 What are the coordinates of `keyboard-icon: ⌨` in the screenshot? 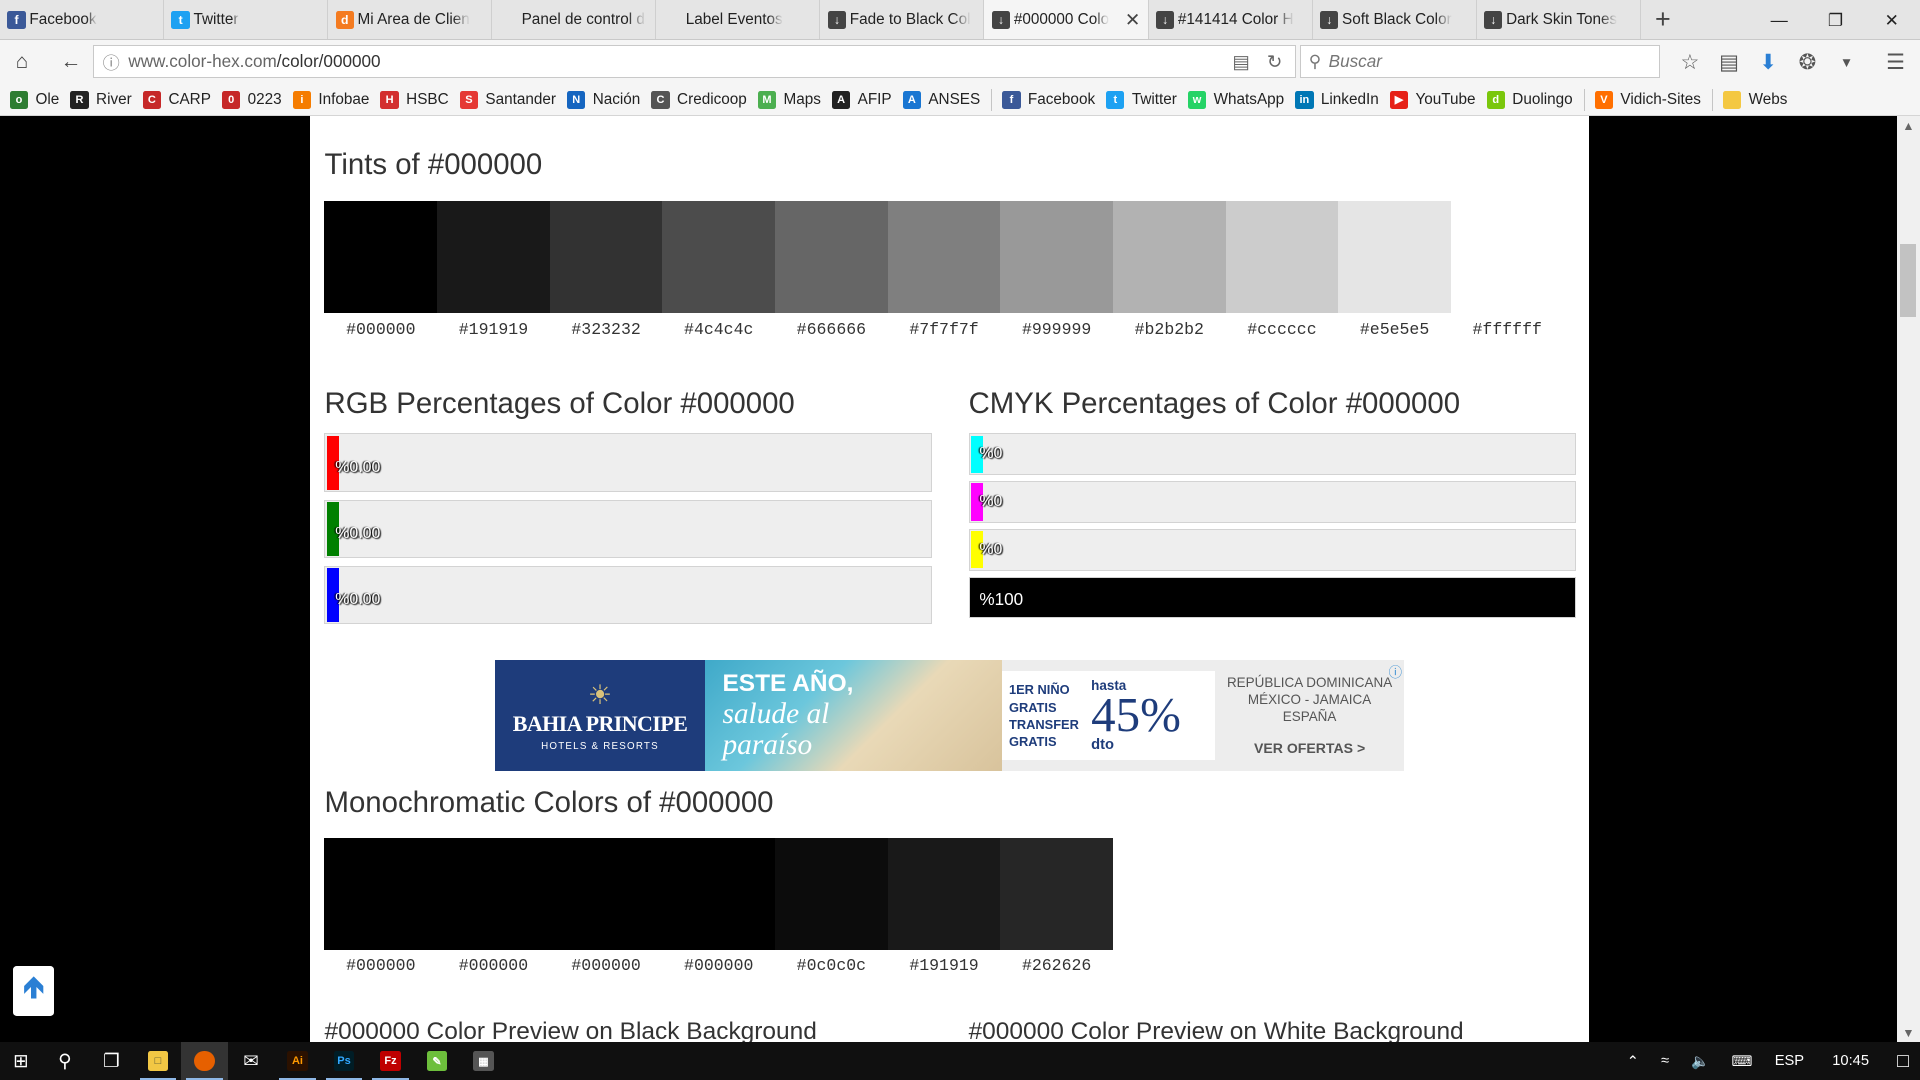 It's located at (1741, 1061).